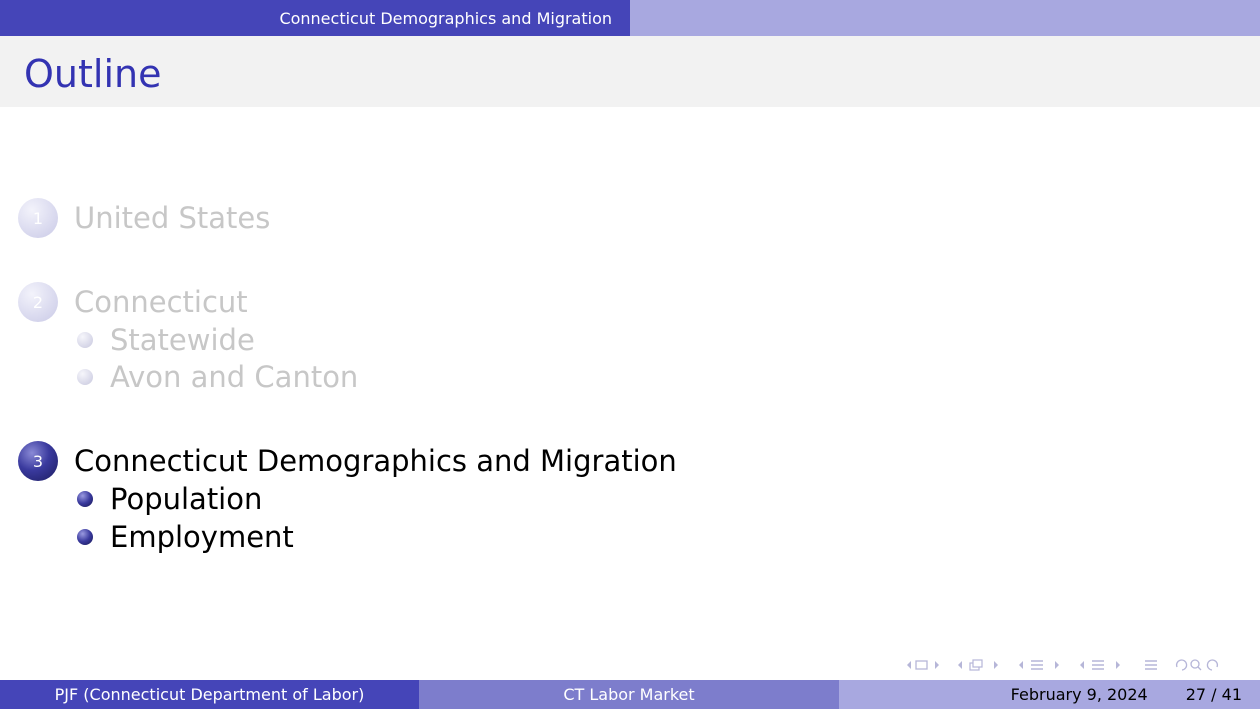 This screenshot has height=709, width=1260. I want to click on beamer-navigation-bar, so click(1077, 665).